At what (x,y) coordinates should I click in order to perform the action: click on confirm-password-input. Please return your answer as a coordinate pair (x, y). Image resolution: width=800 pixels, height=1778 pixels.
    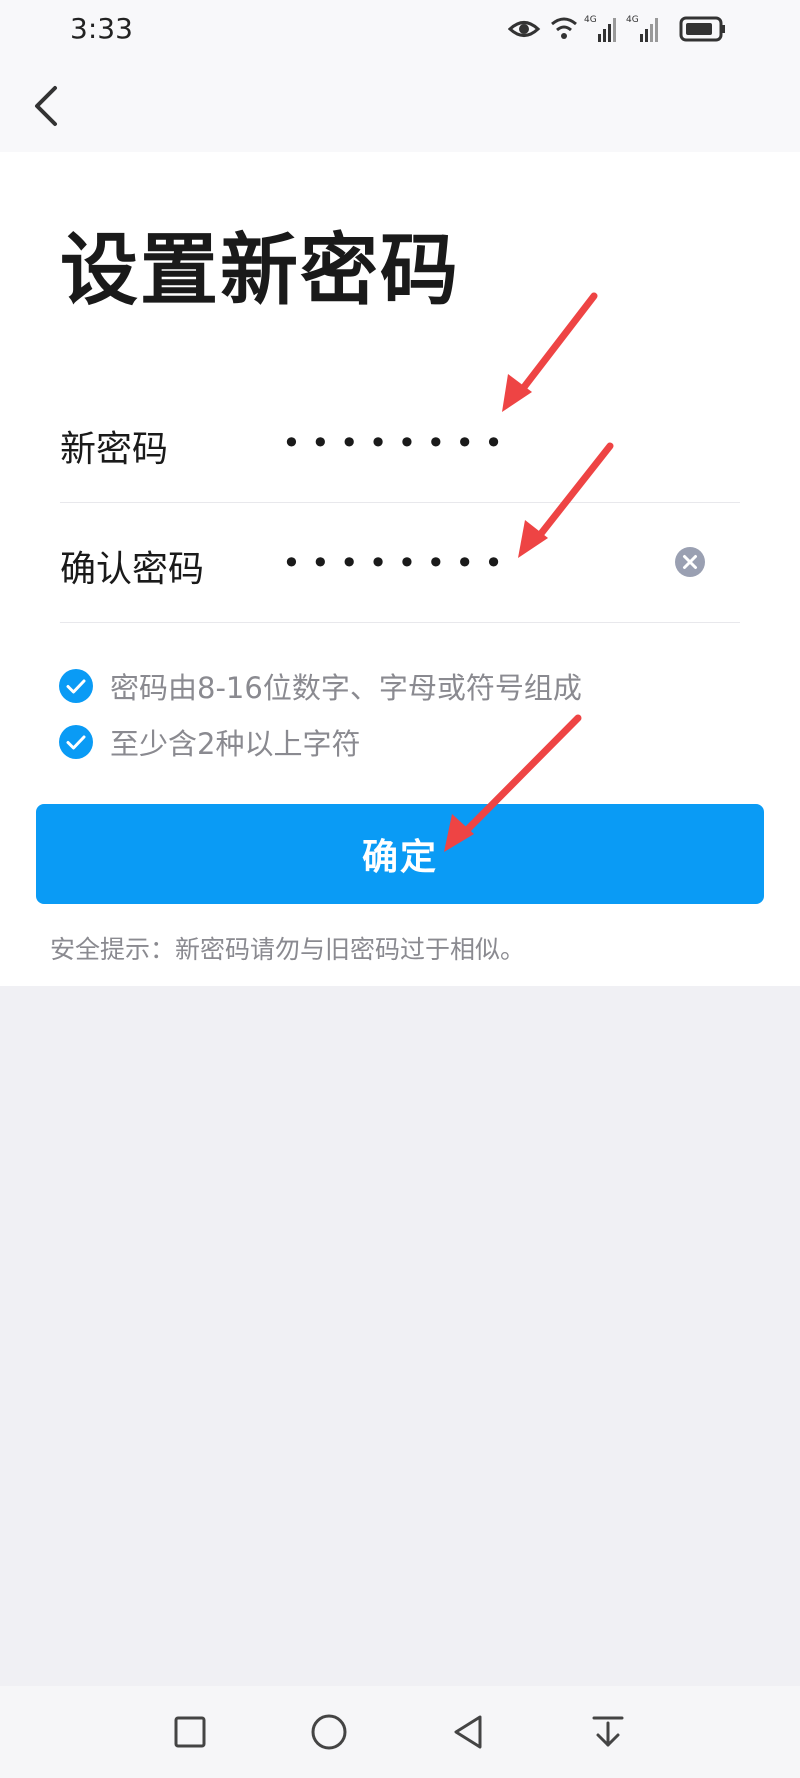
    Looking at the image, I should click on (462, 563).